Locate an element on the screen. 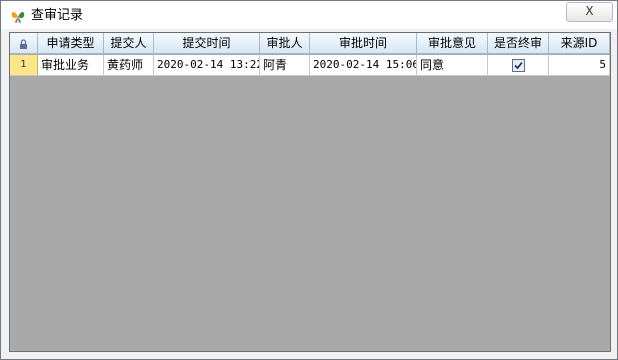 The height and width of the screenshot is (360, 618). close-icon: X is located at coordinates (589, 11).